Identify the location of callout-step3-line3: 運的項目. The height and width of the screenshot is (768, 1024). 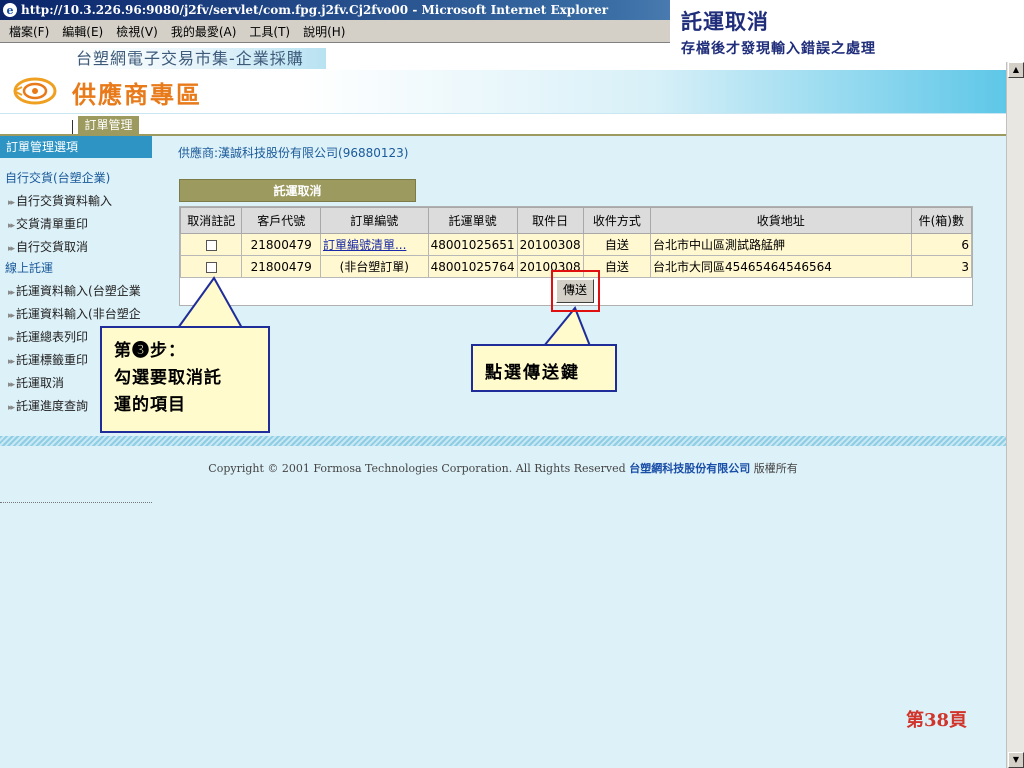
(150, 405).